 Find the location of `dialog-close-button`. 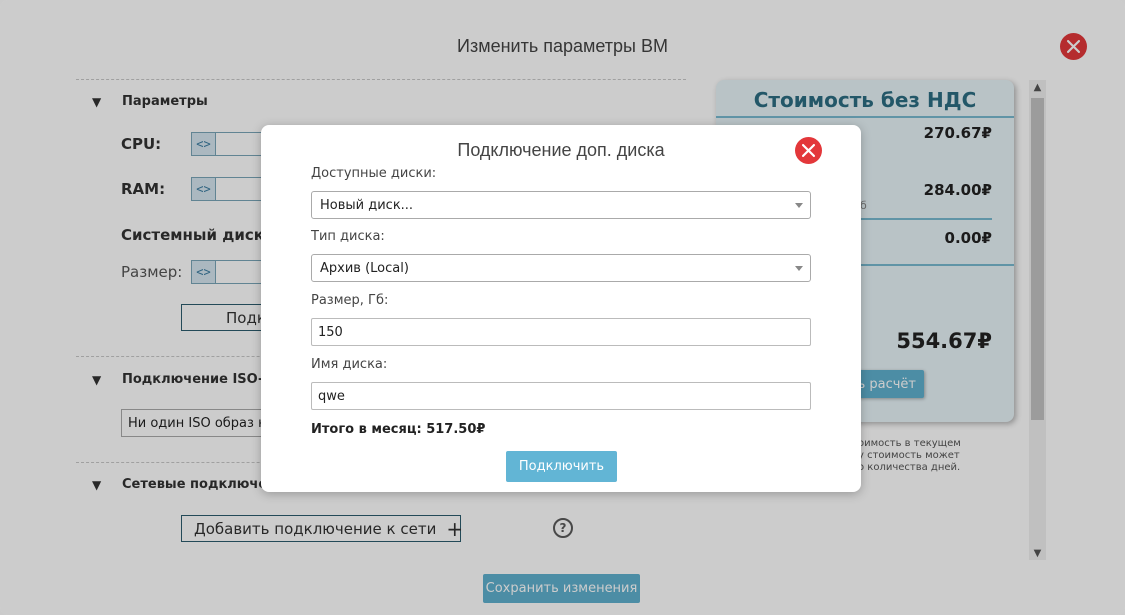

dialog-close-button is located at coordinates (808, 150).